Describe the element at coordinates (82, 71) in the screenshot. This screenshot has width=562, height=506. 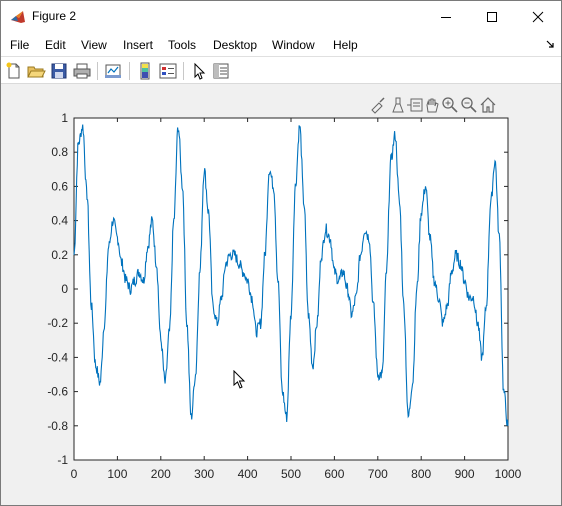
I see `print-icon` at that location.